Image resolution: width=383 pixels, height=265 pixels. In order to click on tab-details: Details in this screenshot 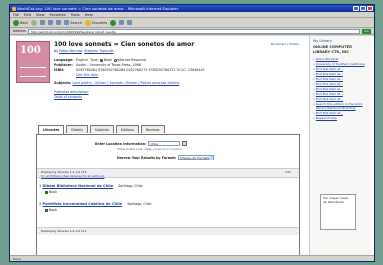, I will do `click(77, 129)`.